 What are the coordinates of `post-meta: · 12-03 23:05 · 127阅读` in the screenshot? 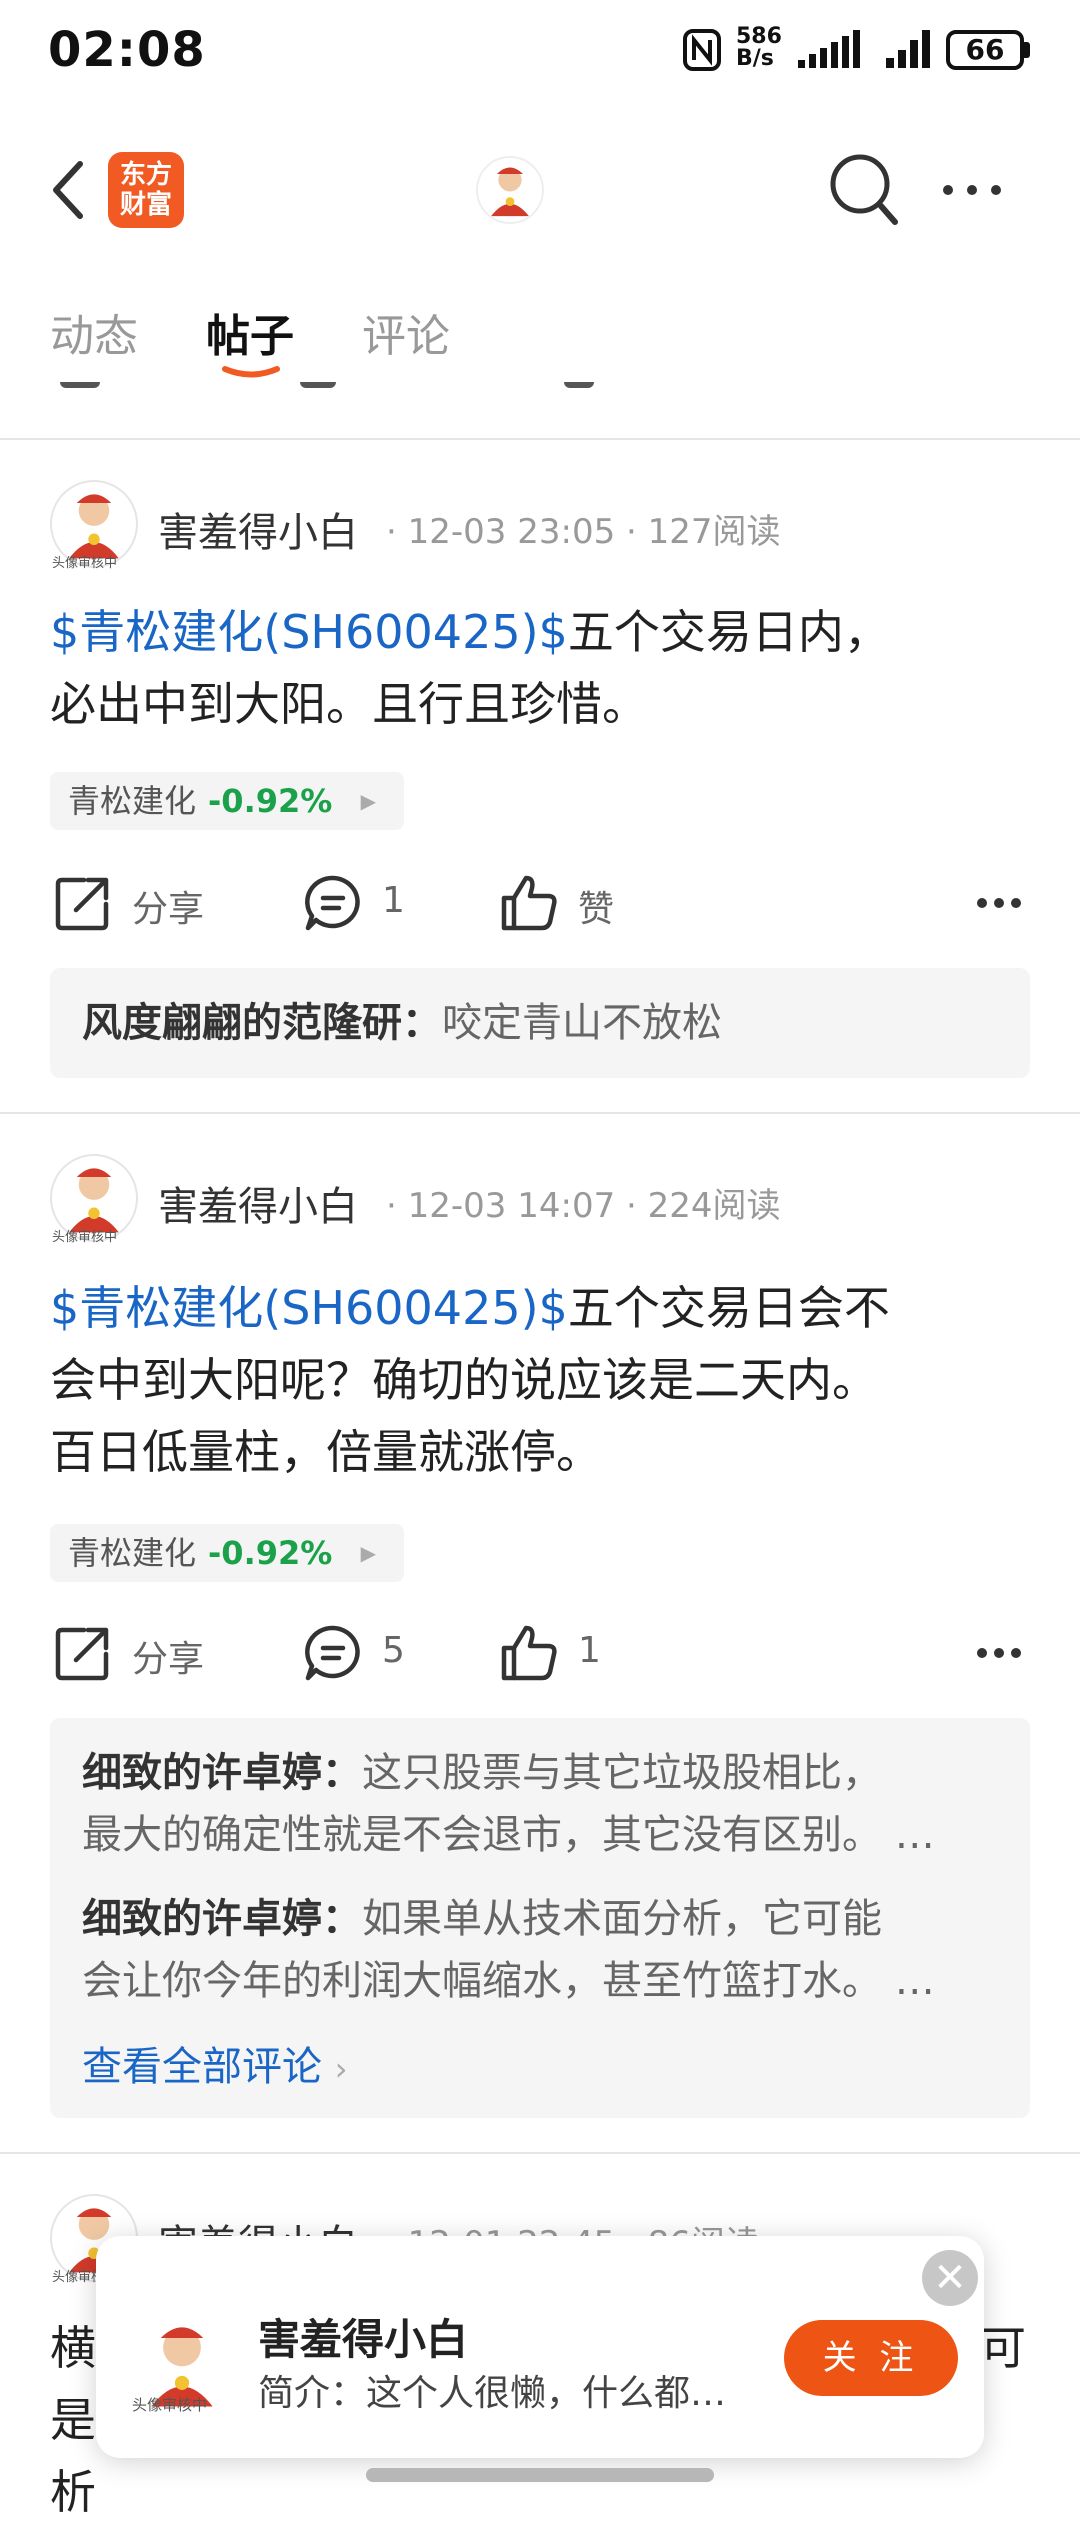 It's located at (583, 532).